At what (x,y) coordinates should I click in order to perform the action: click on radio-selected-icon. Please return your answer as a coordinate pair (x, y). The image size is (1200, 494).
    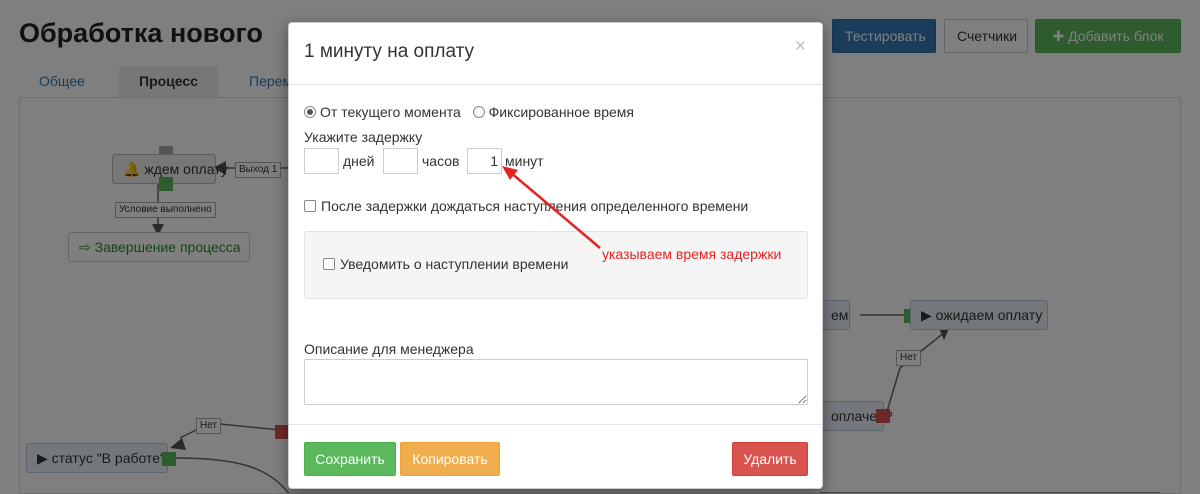
    Looking at the image, I should click on (310, 112).